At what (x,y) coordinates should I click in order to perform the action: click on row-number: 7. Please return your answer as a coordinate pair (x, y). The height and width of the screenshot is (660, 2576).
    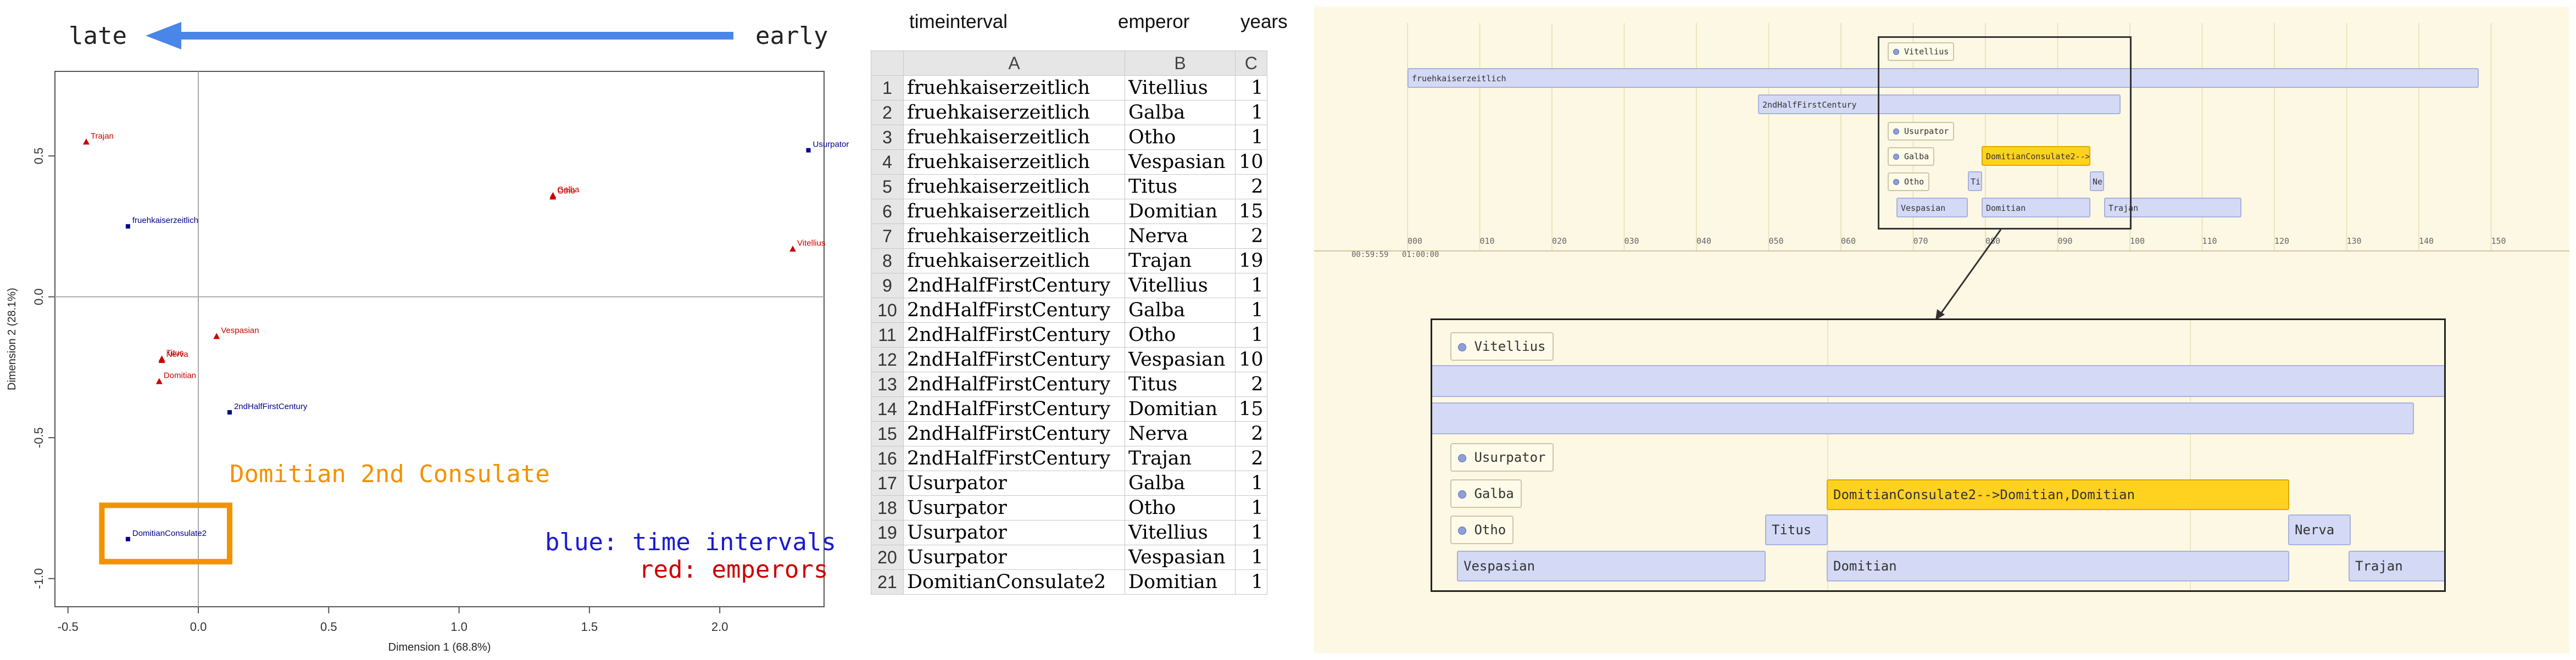
    Looking at the image, I should click on (887, 236).